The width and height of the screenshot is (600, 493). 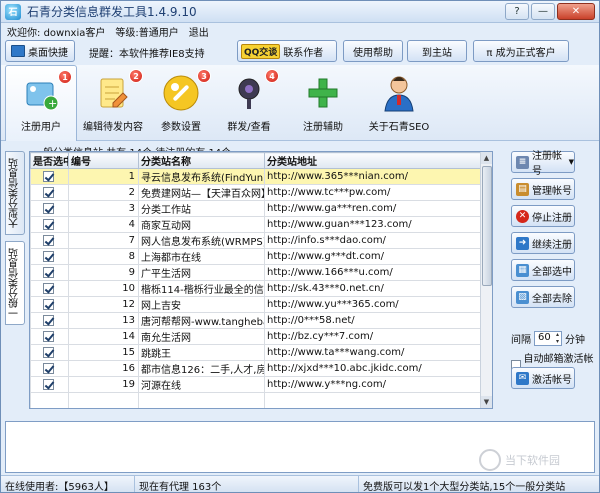 I want to click on empty-row, so click(x=255, y=400).